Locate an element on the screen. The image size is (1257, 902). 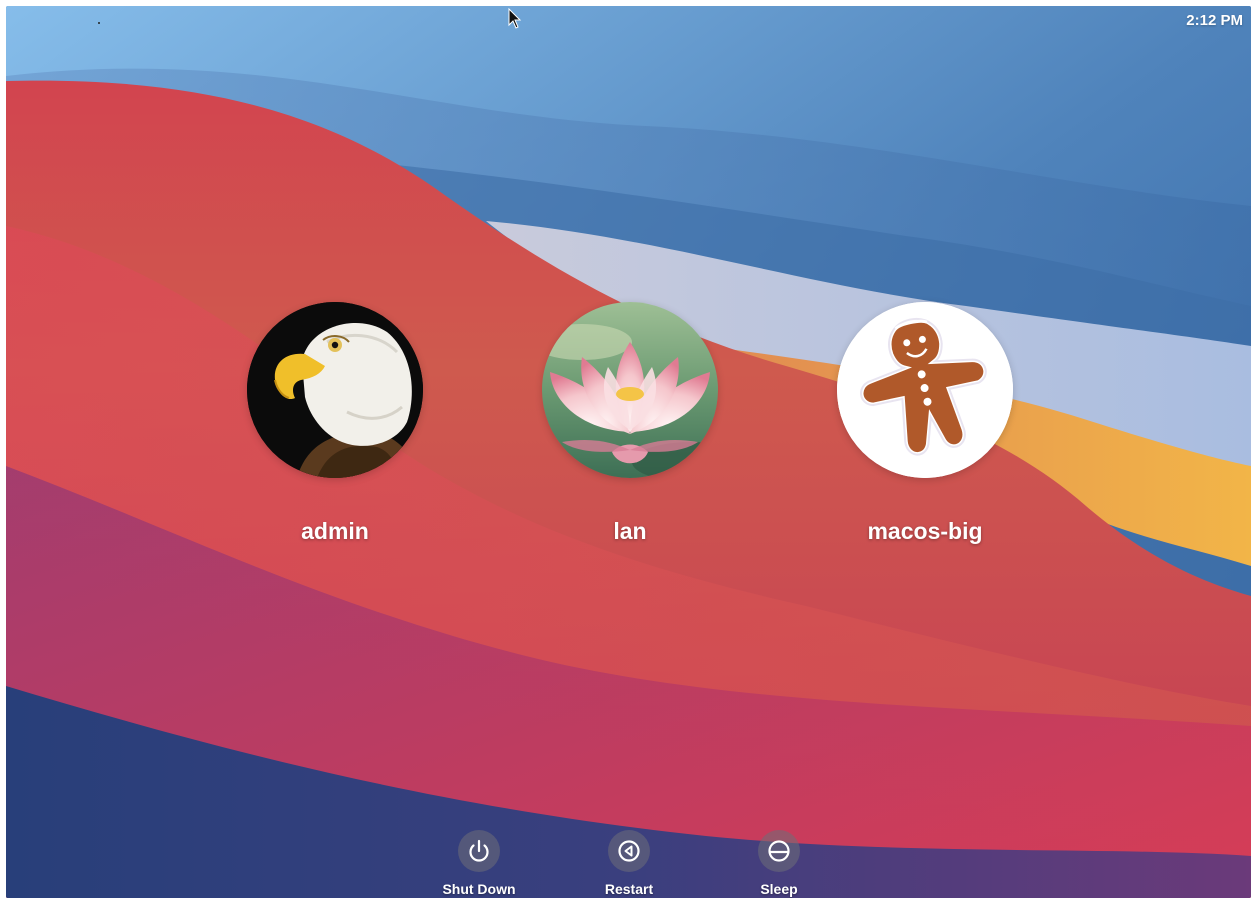
restart-button is located at coordinates (629, 851).